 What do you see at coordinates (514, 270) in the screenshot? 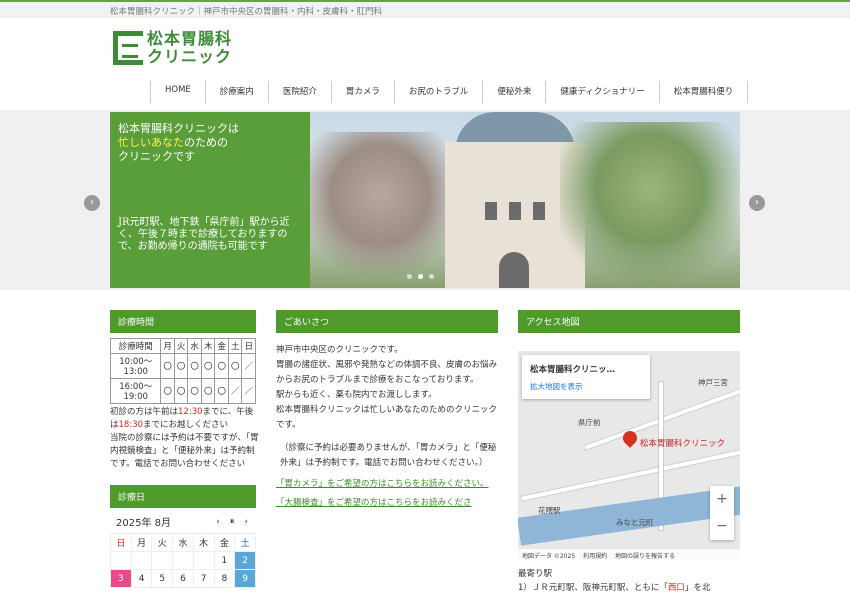
I see `hero-entrance` at bounding box center [514, 270].